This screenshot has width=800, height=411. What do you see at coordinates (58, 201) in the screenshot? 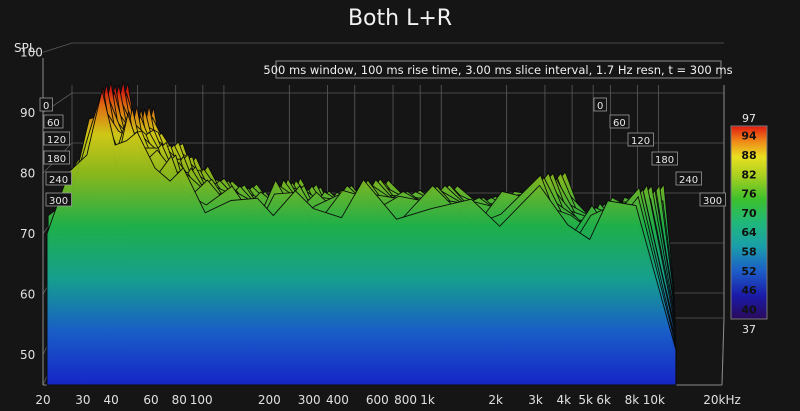
I see `time-tick-left: 300` at bounding box center [58, 201].